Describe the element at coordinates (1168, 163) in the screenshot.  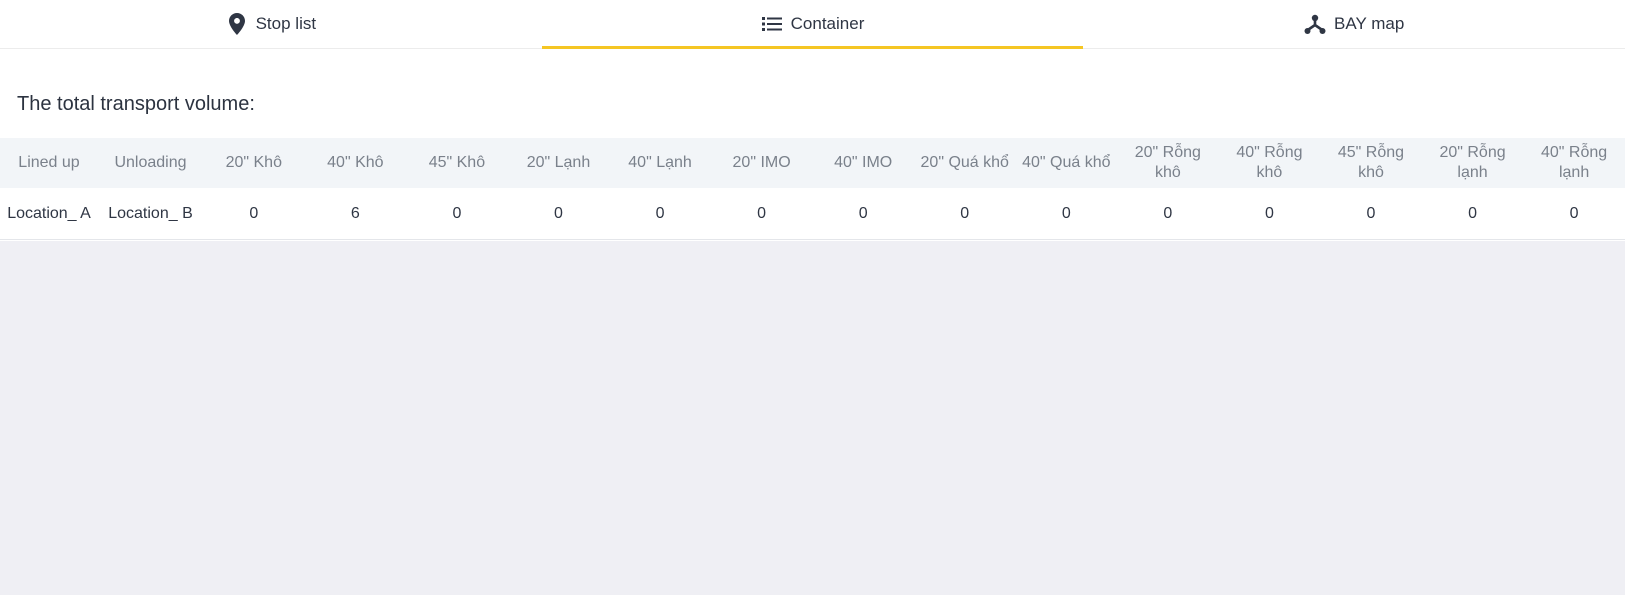
I see `table-header-cell: 20" Rỗng khô` at that location.